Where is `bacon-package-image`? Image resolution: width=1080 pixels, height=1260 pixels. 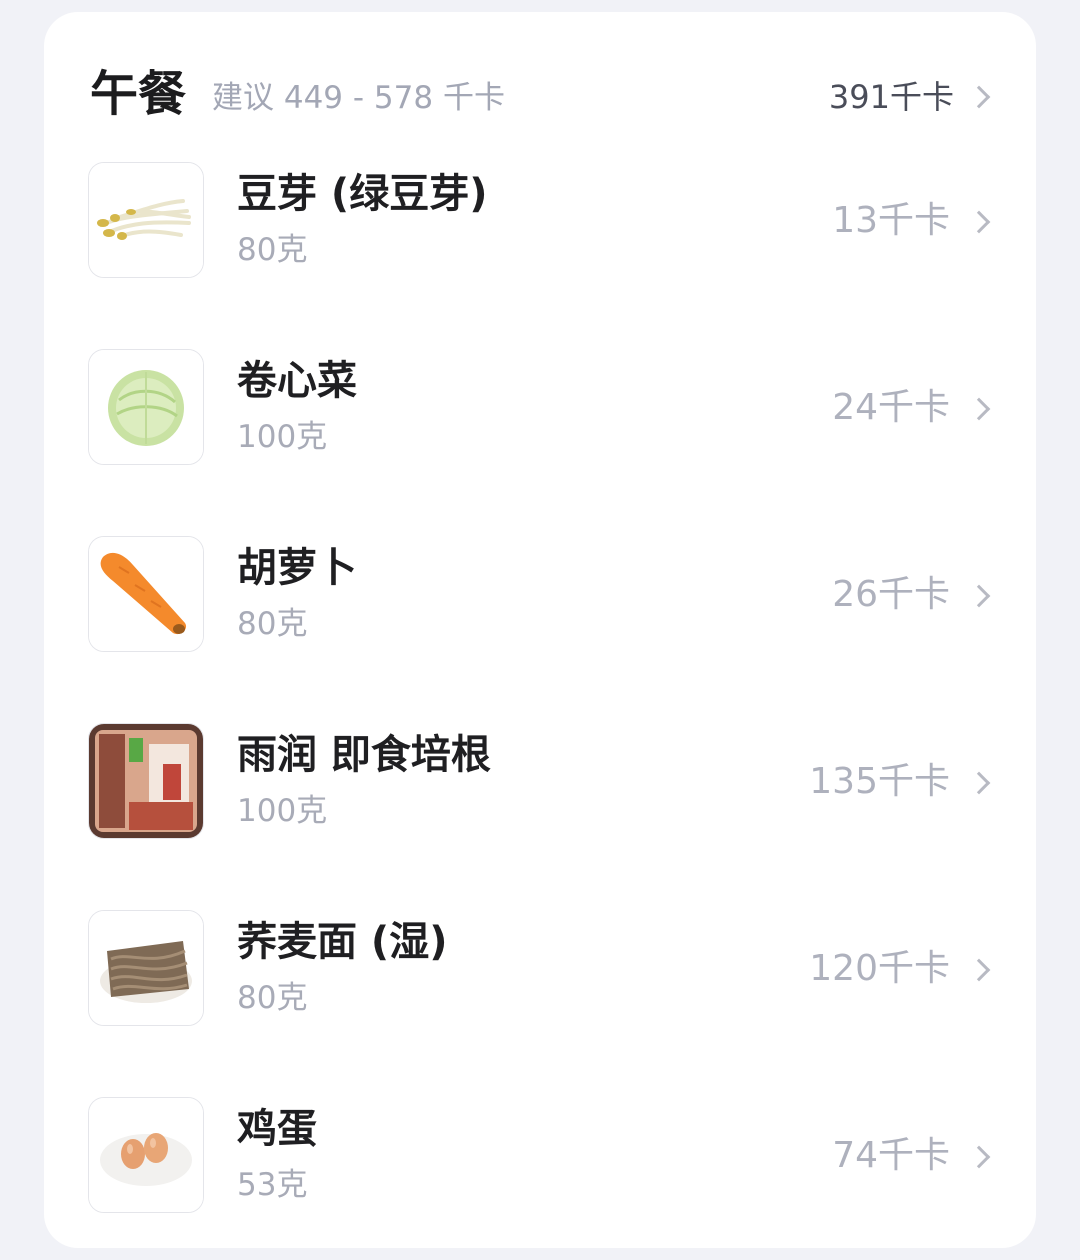 bacon-package-image is located at coordinates (146, 781).